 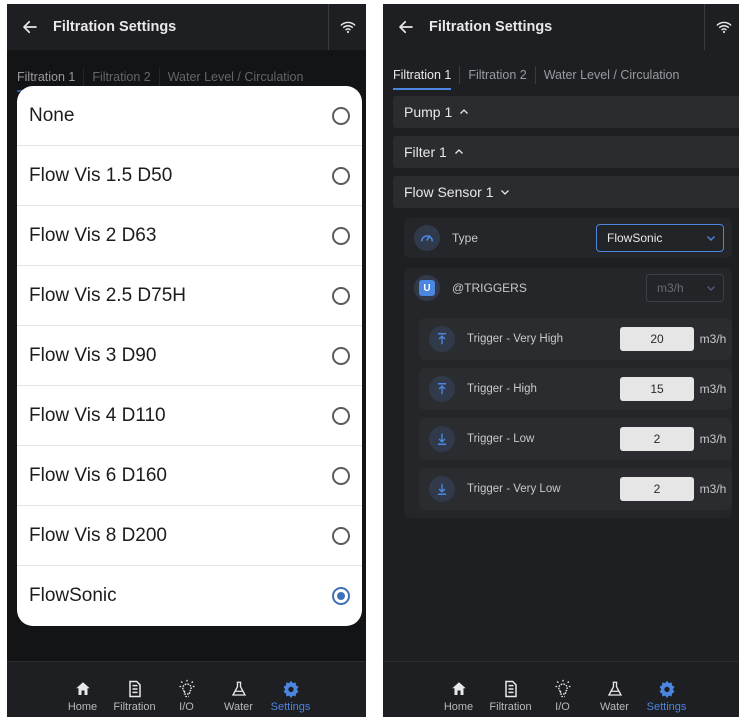 What do you see at coordinates (73, 595) in the screenshot?
I see `option-label: FlowSonic` at bounding box center [73, 595].